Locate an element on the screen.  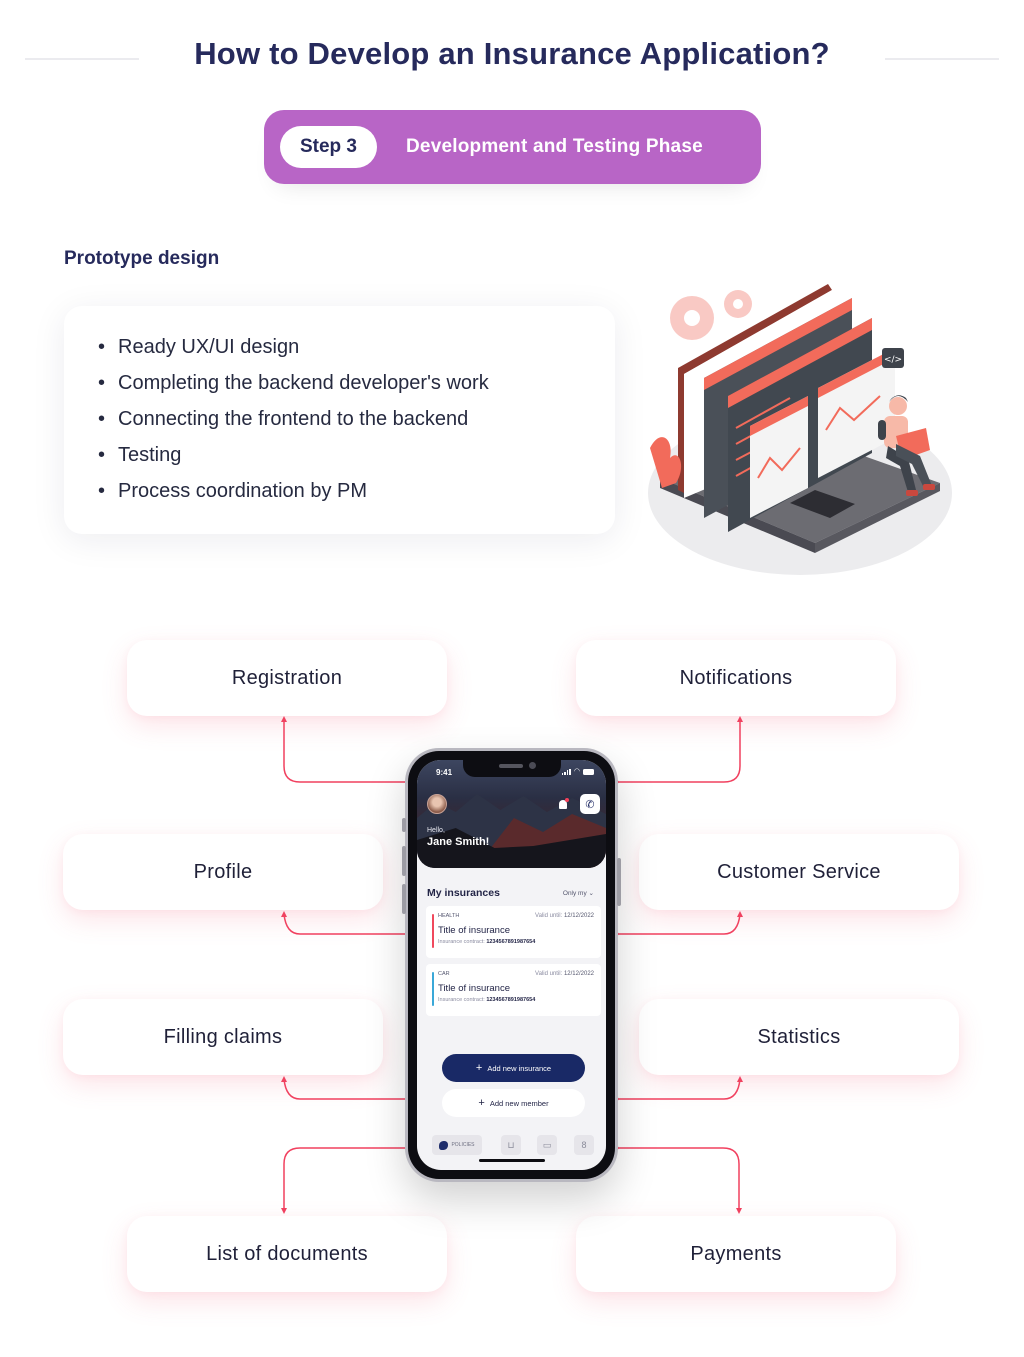
connector-notifications is located at coordinates (678, 751).